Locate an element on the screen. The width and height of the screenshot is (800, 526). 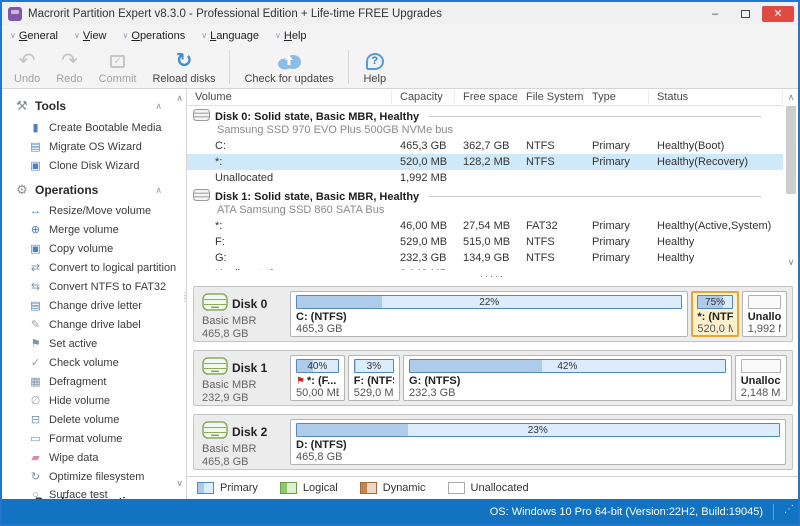
sidebar-item-convert-ntfs-to-fat32: ⇆ Convert NTFS to FAT32 is located at coordinates (94, 286).